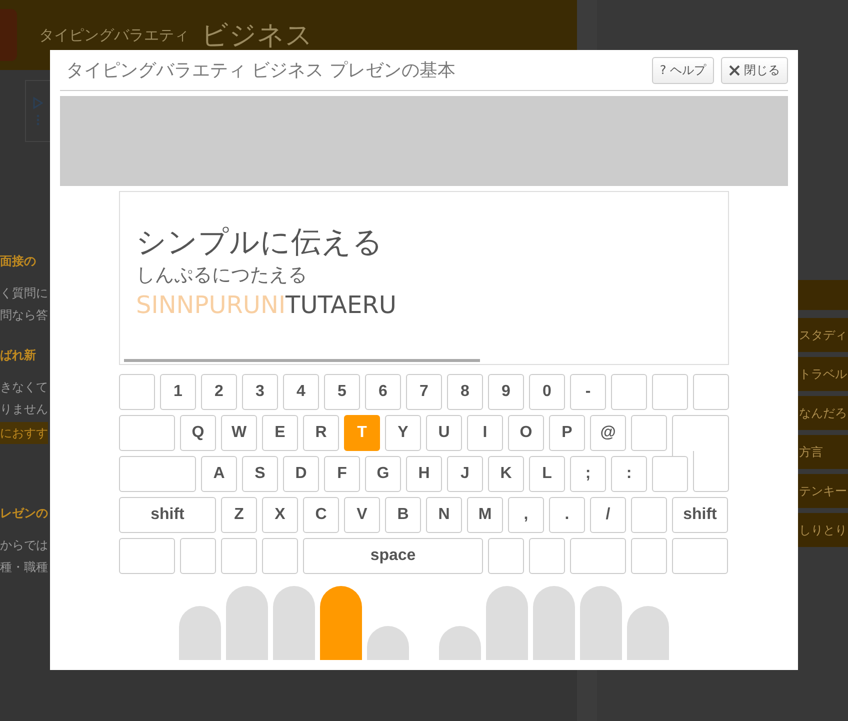 Image resolution: width=848 pixels, height=721 pixels. Describe the element at coordinates (178, 392) in the screenshot. I see `keyboard-key: 1` at that location.